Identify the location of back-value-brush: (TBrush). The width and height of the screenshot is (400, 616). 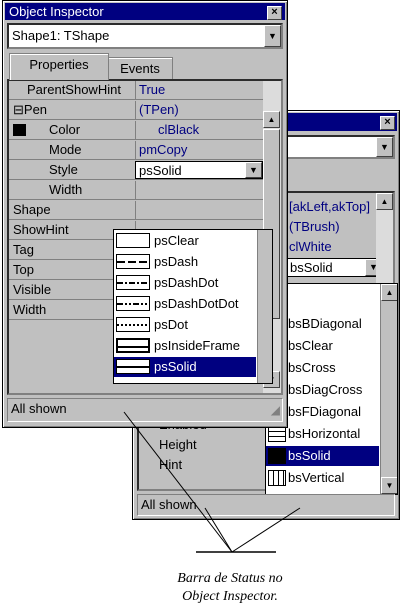
(314, 226).